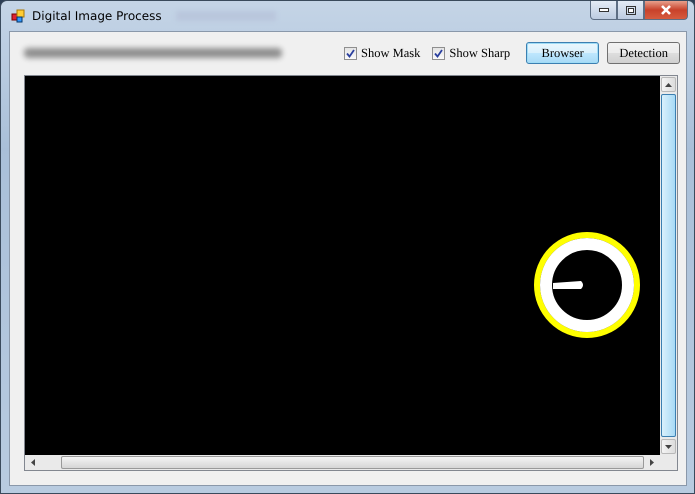 The width and height of the screenshot is (695, 494). What do you see at coordinates (33, 462) in the screenshot?
I see `left-arrow-icon` at bounding box center [33, 462].